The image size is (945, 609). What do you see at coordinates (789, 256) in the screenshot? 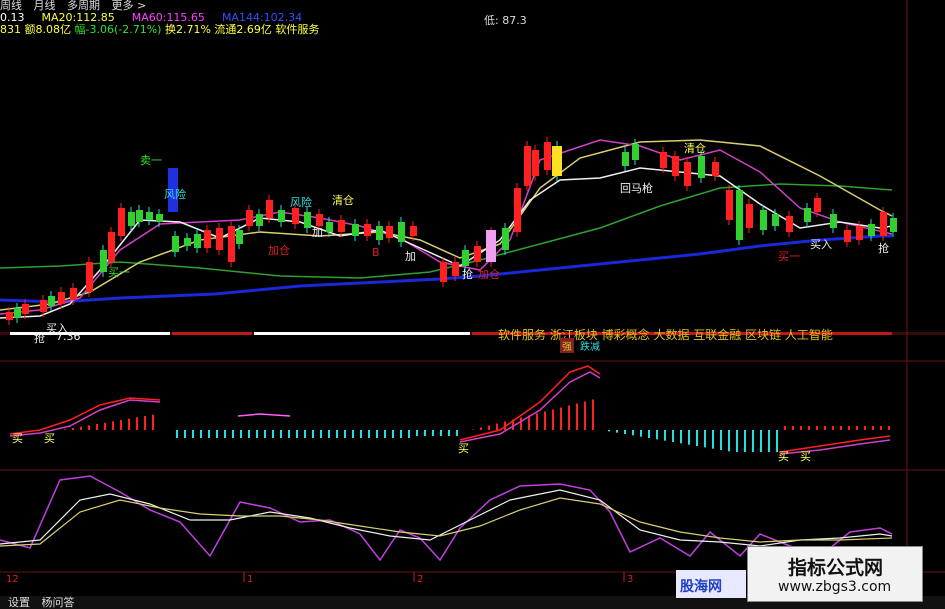
I see `signal-buy-2: 买一` at bounding box center [789, 256].